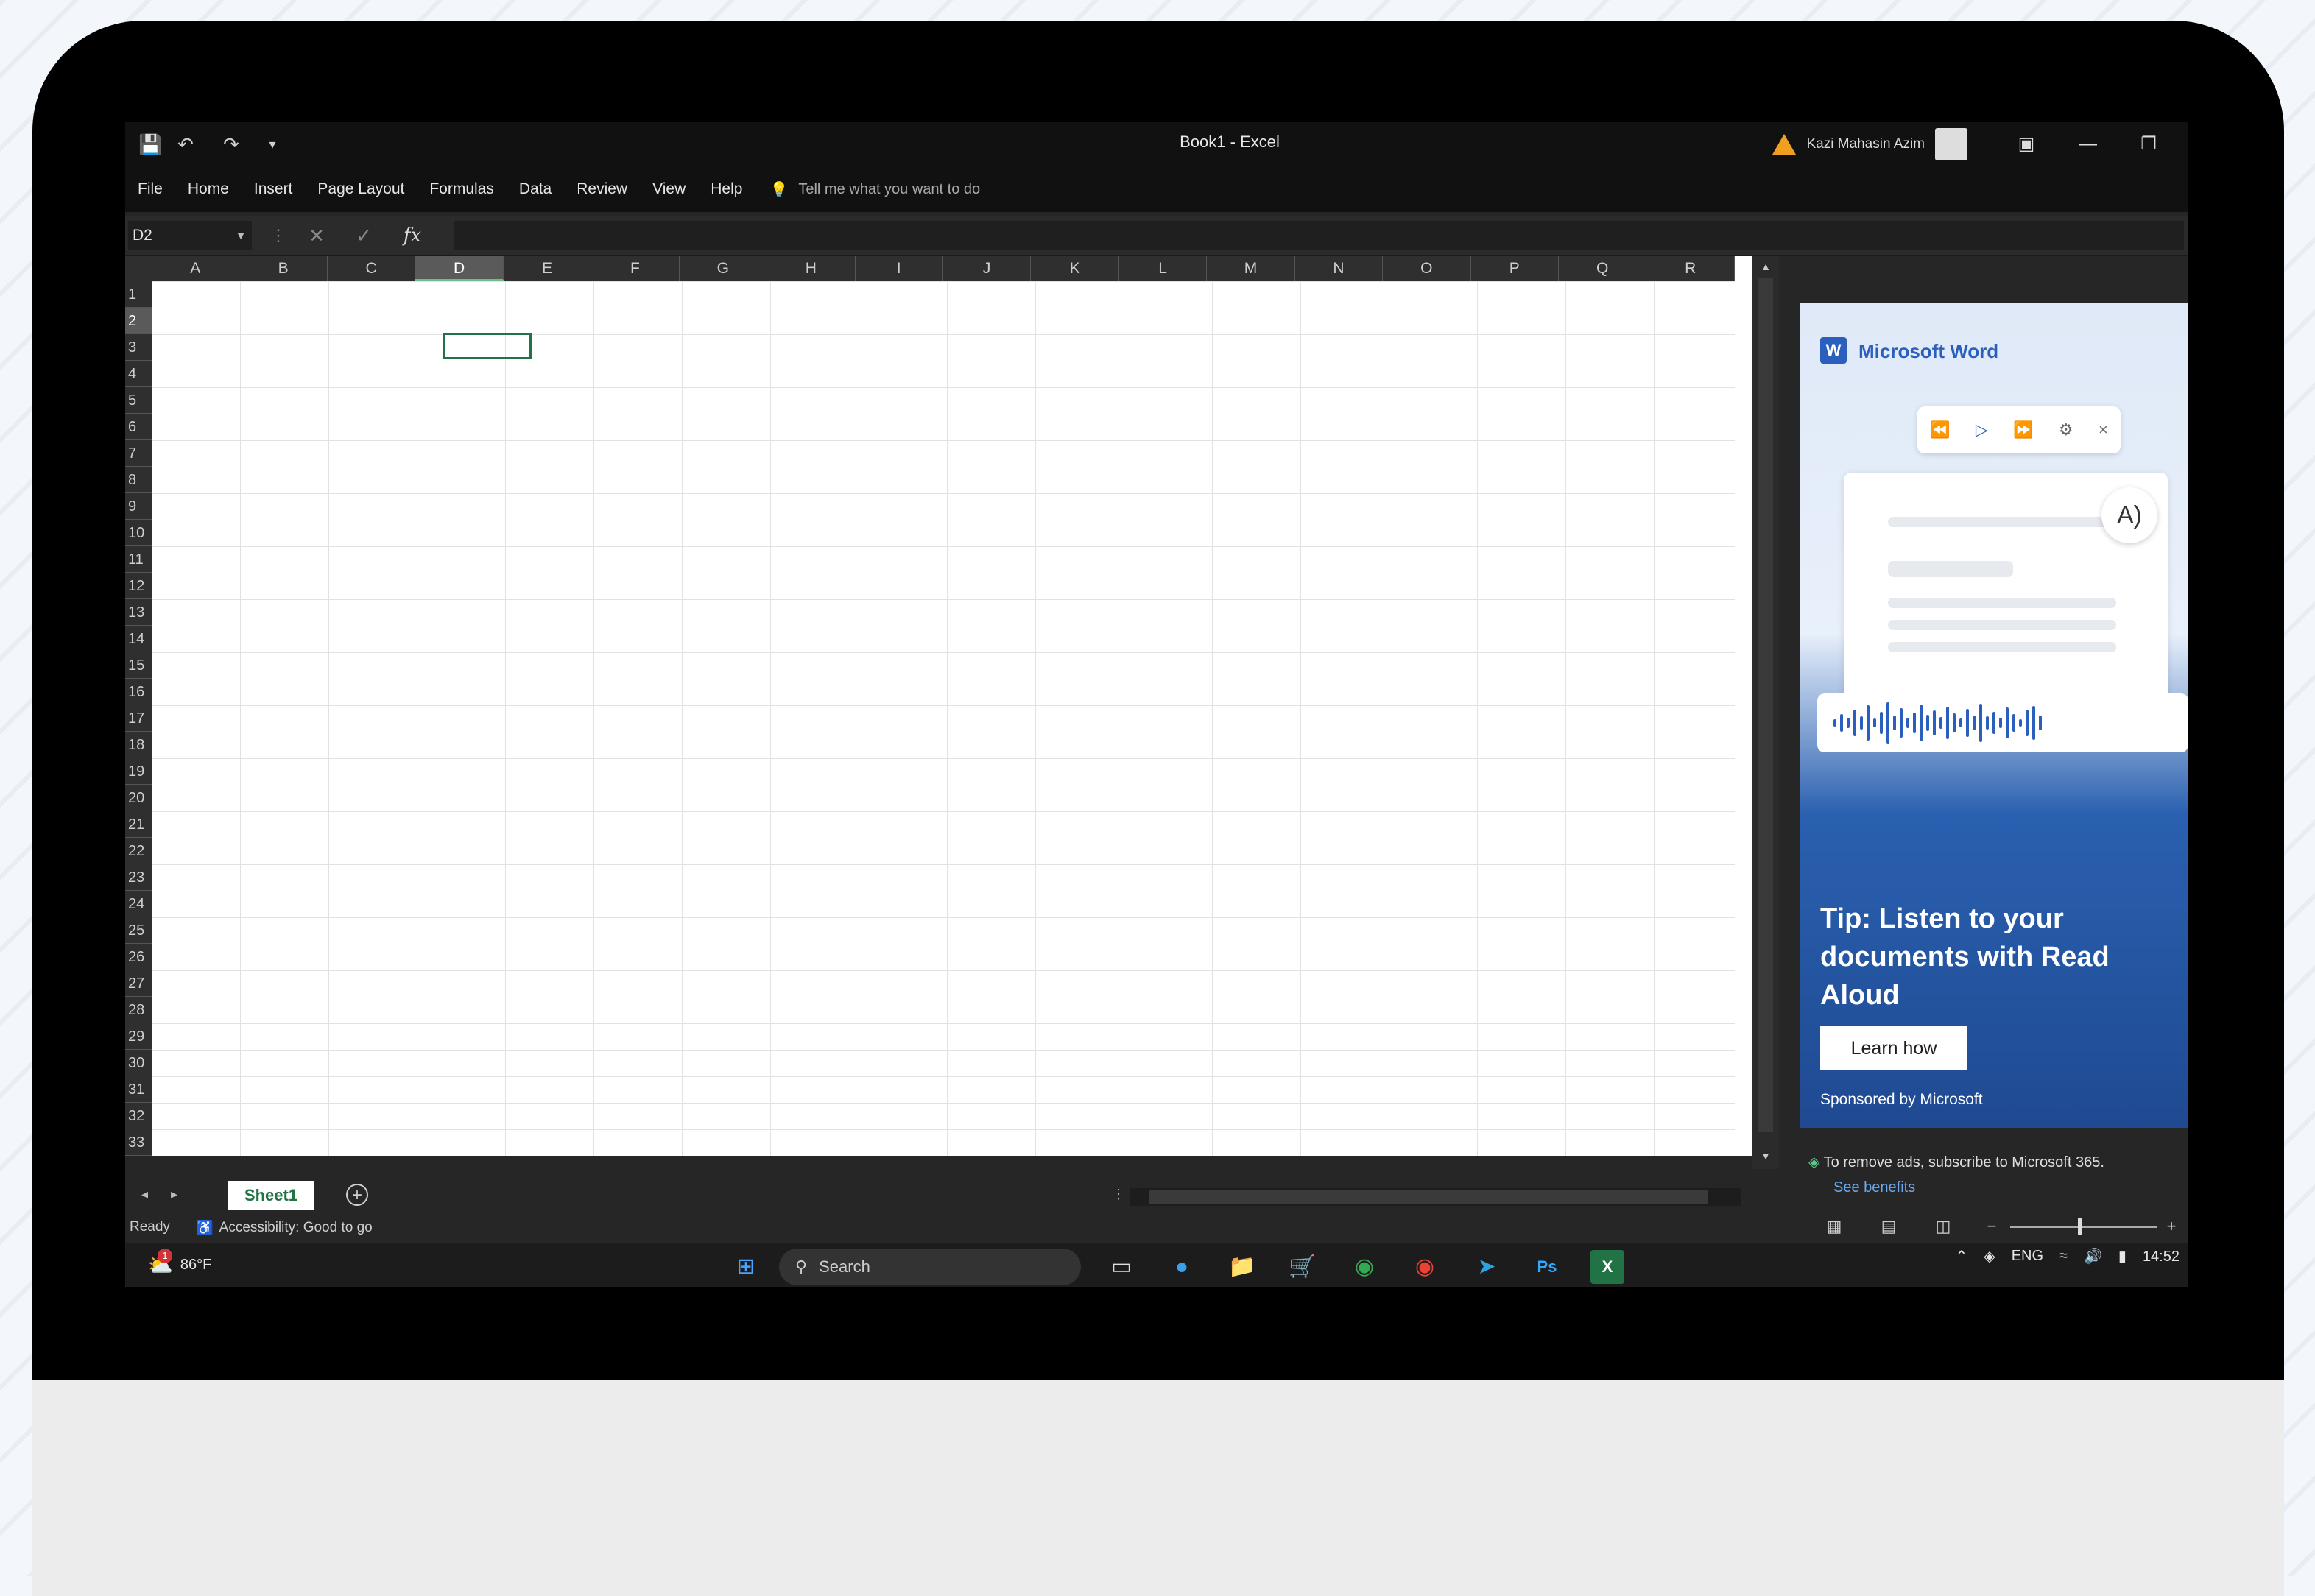 The height and width of the screenshot is (1596, 2315). What do you see at coordinates (1607, 1267) in the screenshot?
I see `excel-taskbar-icon: X` at bounding box center [1607, 1267].